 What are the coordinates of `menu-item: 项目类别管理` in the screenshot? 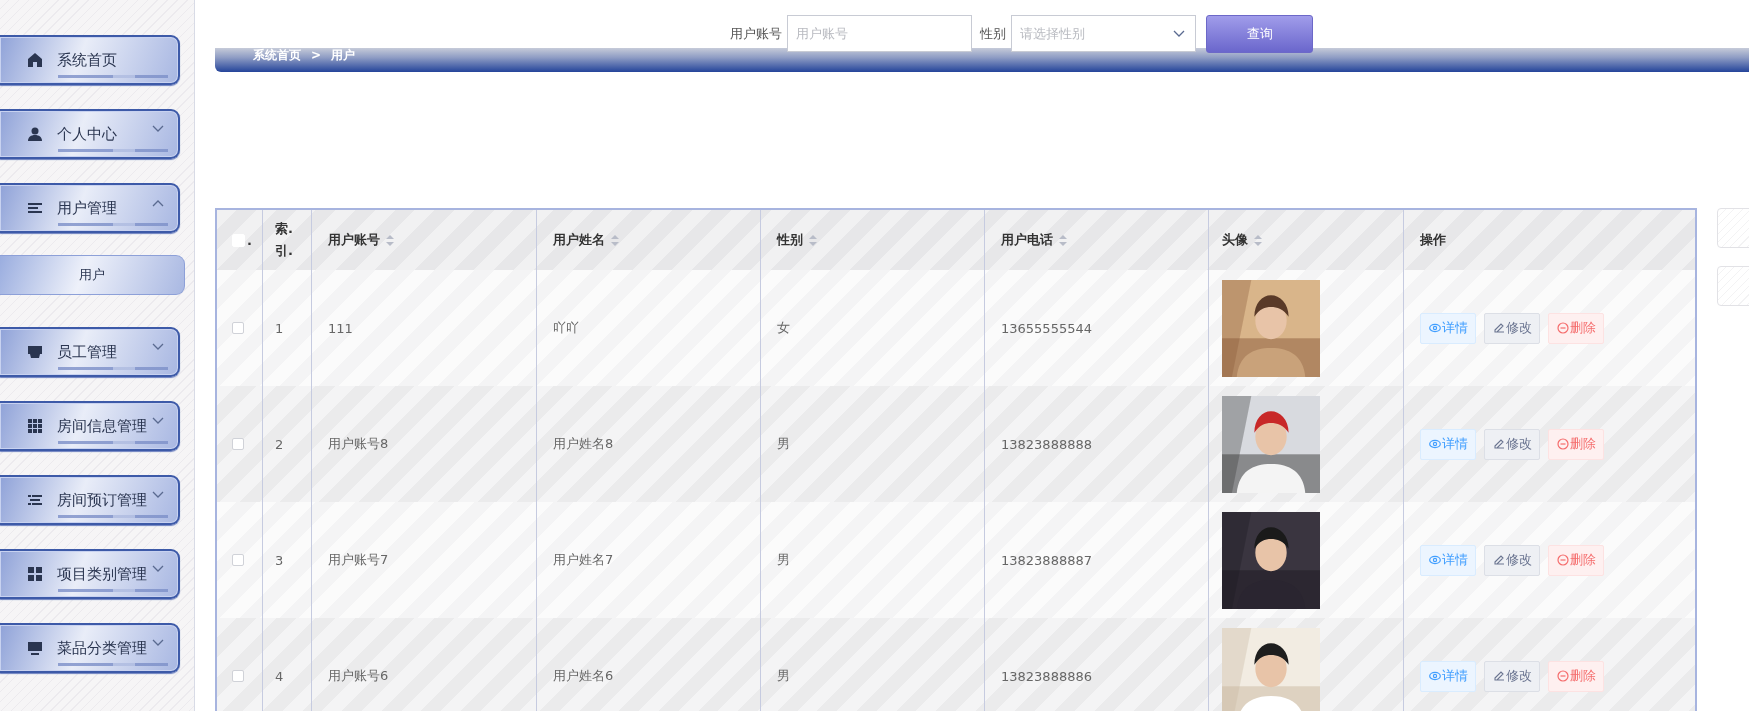 It's located at (90, 574).